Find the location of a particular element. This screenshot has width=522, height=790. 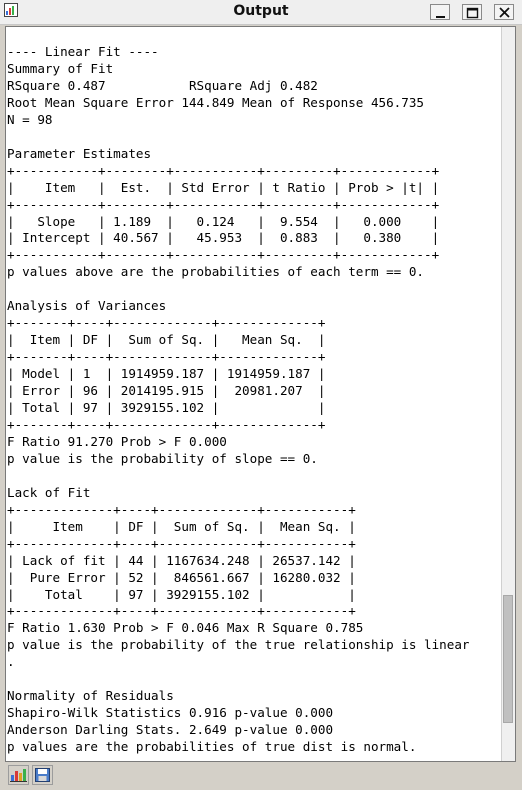

chart-icon is located at coordinates (18, 775).